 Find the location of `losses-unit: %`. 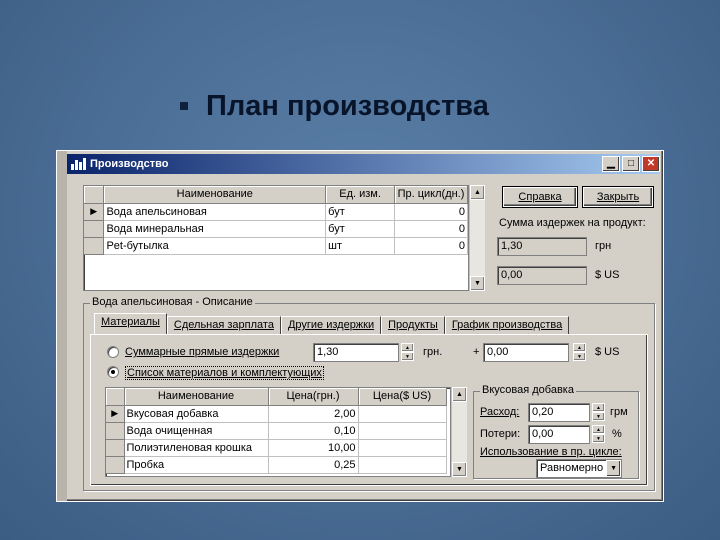

losses-unit: % is located at coordinates (617, 434).